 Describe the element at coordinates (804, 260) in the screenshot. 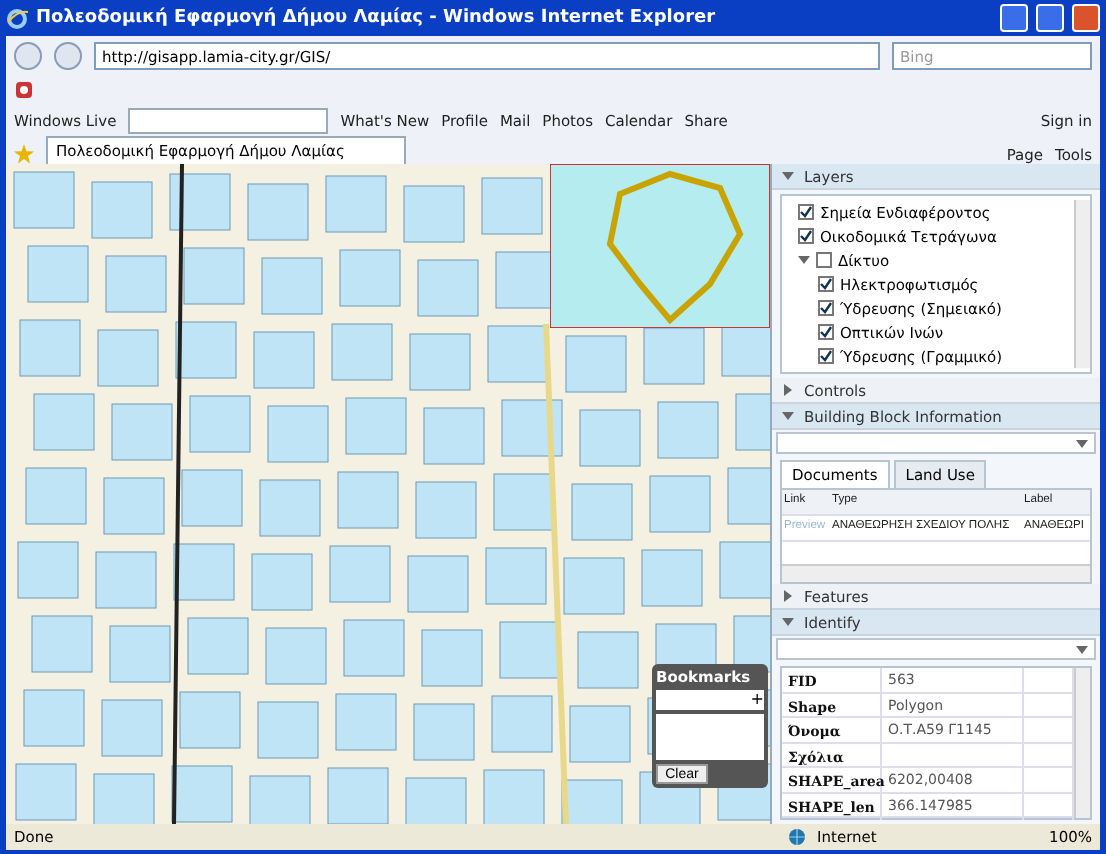

I see `expander-icon` at that location.